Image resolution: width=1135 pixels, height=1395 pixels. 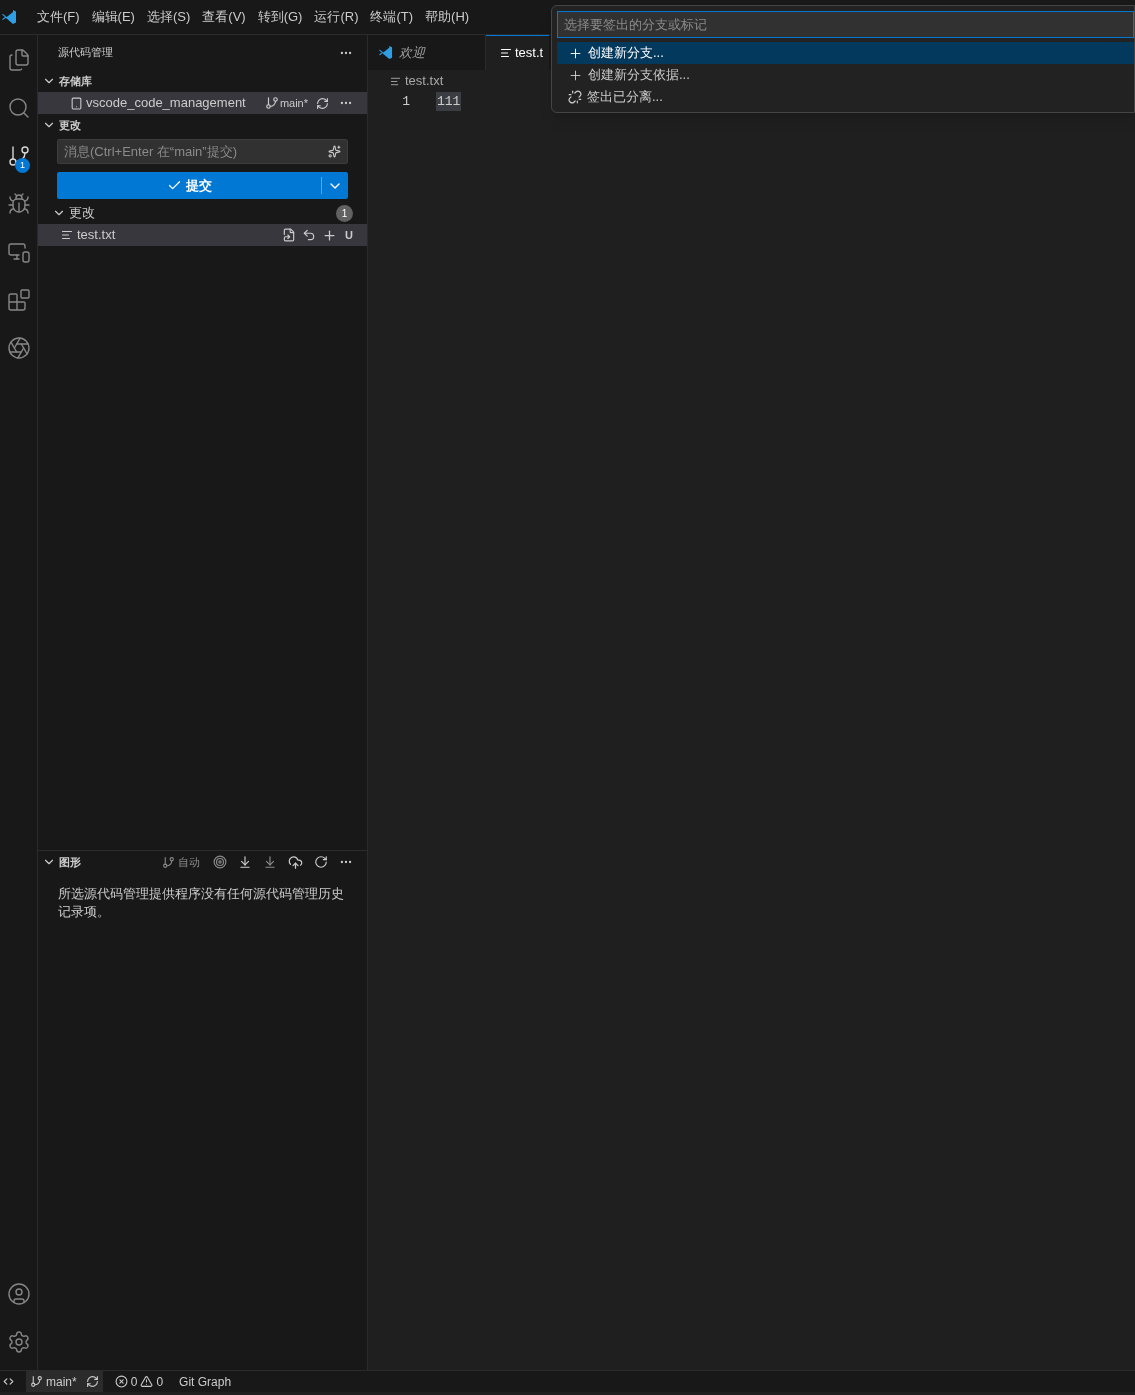 What do you see at coordinates (447, 17) in the screenshot?
I see `menu-item: 帮助(H)` at bounding box center [447, 17].